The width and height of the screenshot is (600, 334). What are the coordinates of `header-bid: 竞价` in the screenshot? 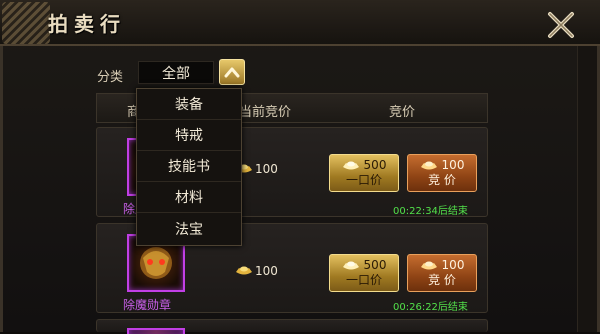 It's located at (402, 112).